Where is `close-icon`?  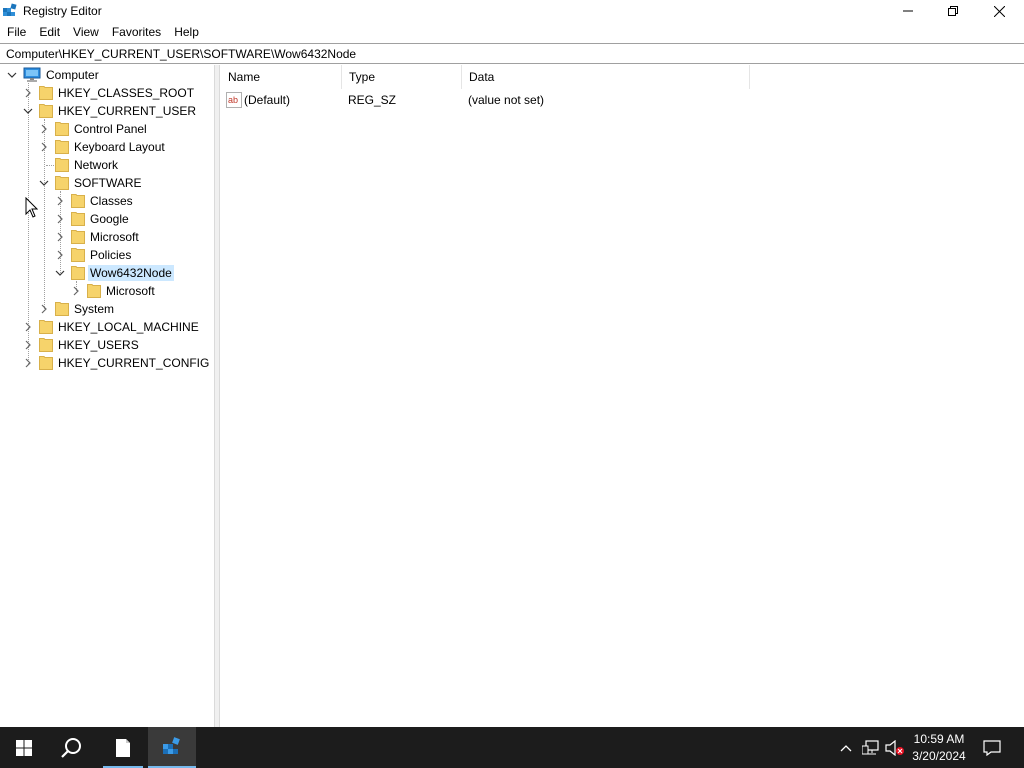
close-icon is located at coordinates (999, 11).